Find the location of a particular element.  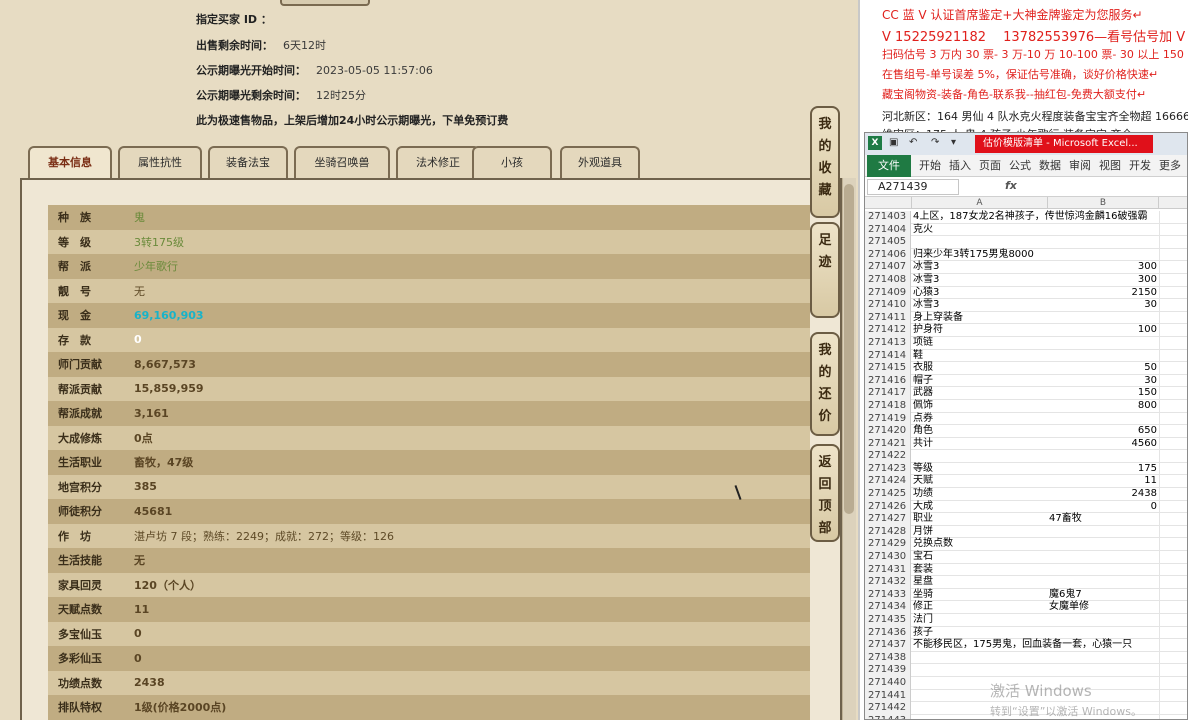

cell-a: 孩子 is located at coordinates (980, 633).